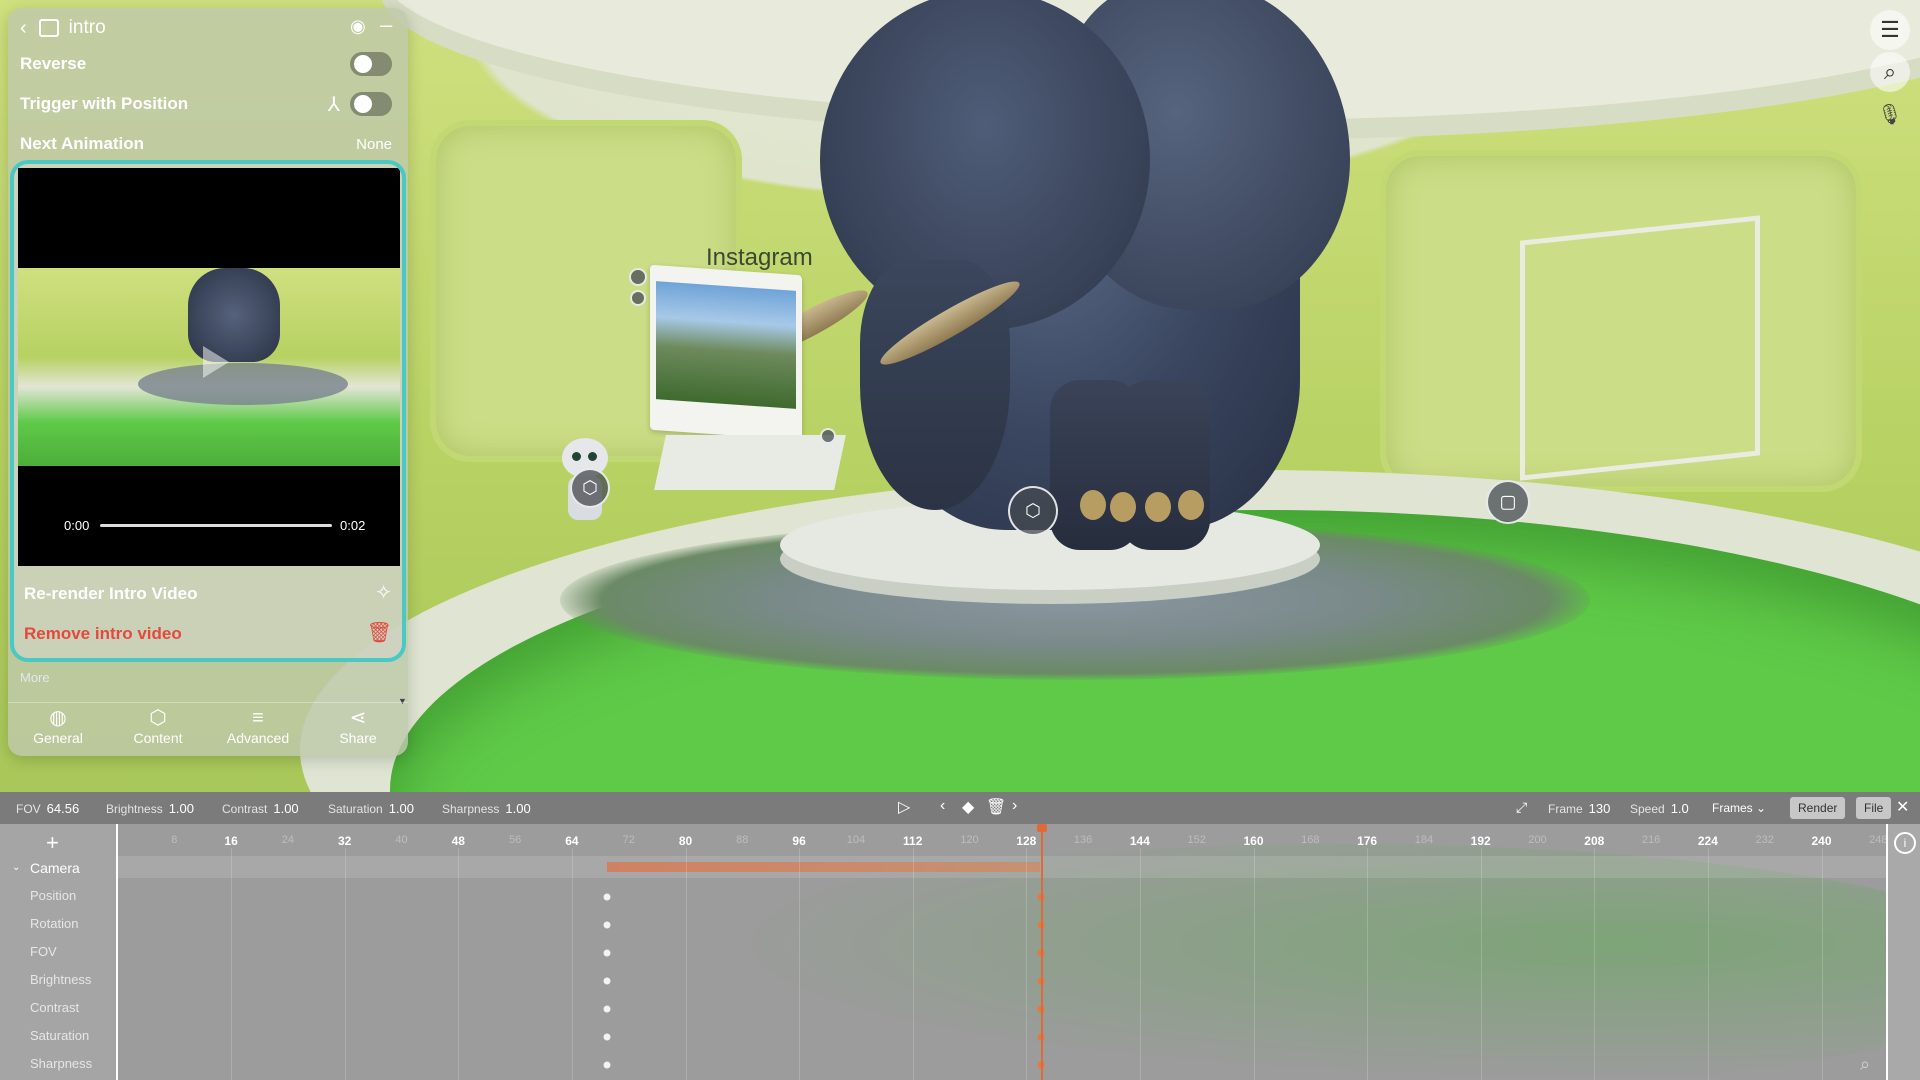  I want to click on globe-icon: ◍, so click(58, 718).